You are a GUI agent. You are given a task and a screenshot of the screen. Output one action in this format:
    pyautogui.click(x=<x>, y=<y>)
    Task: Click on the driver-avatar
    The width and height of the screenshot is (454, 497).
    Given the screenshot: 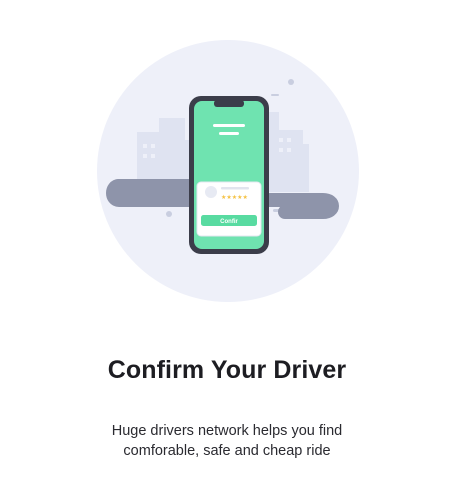 What is the action you would take?
    pyautogui.click(x=211, y=192)
    